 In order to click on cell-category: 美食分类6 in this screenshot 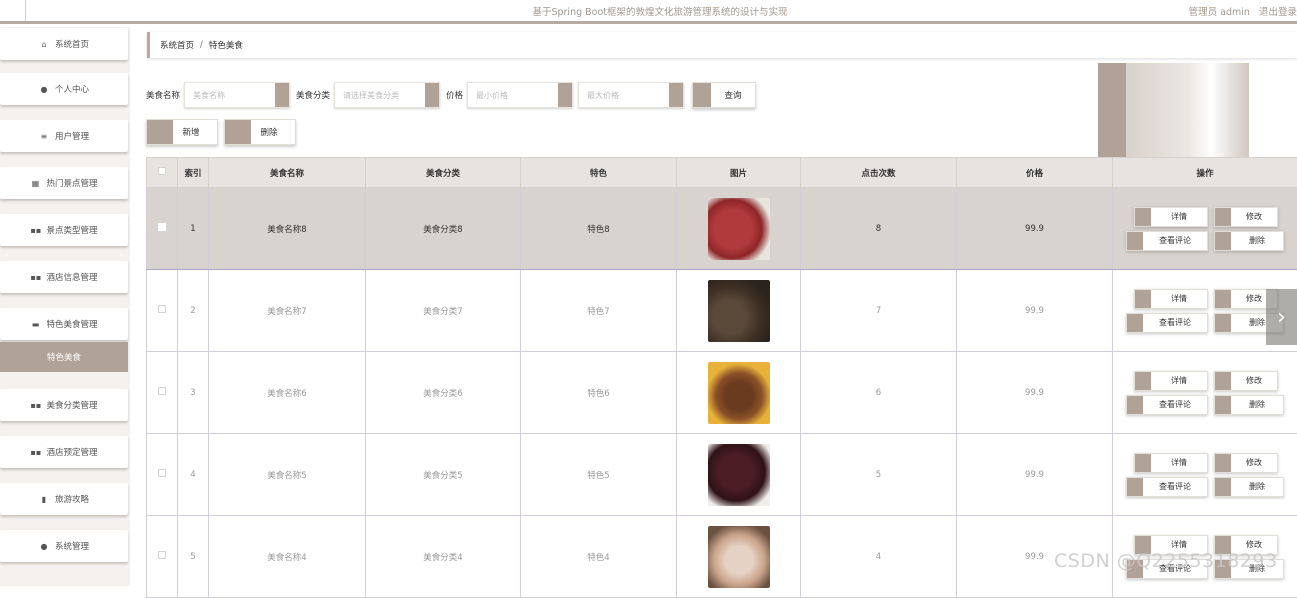, I will do `click(443, 393)`.